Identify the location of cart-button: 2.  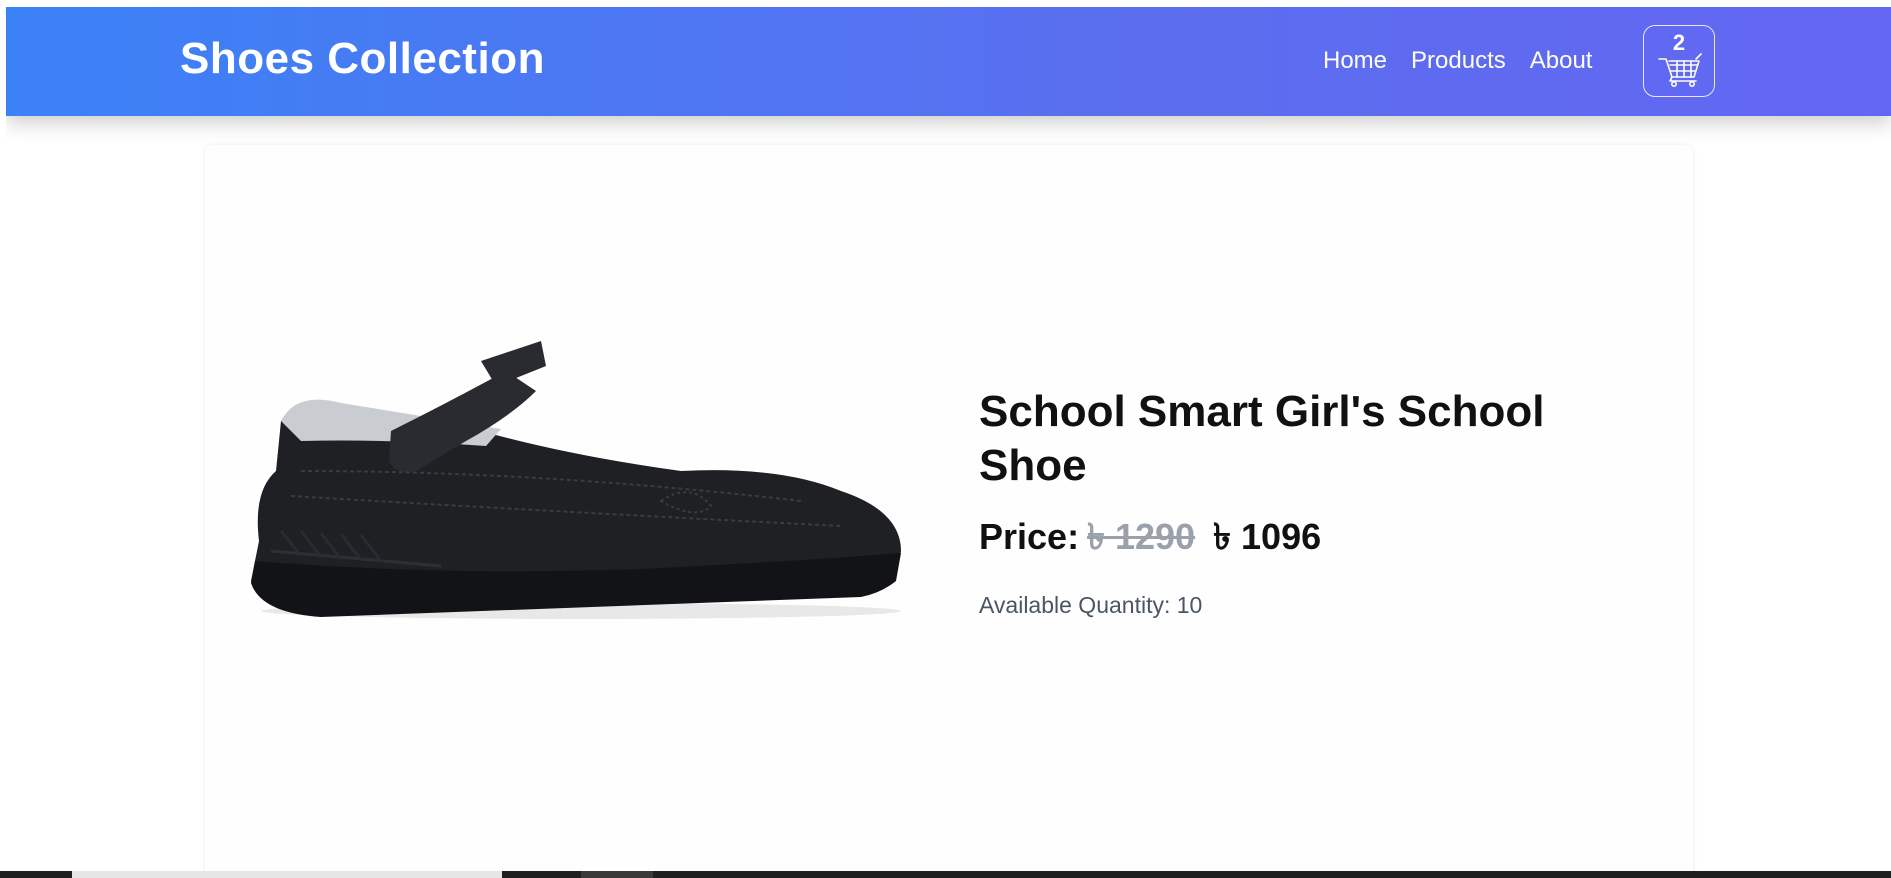
(1679, 61).